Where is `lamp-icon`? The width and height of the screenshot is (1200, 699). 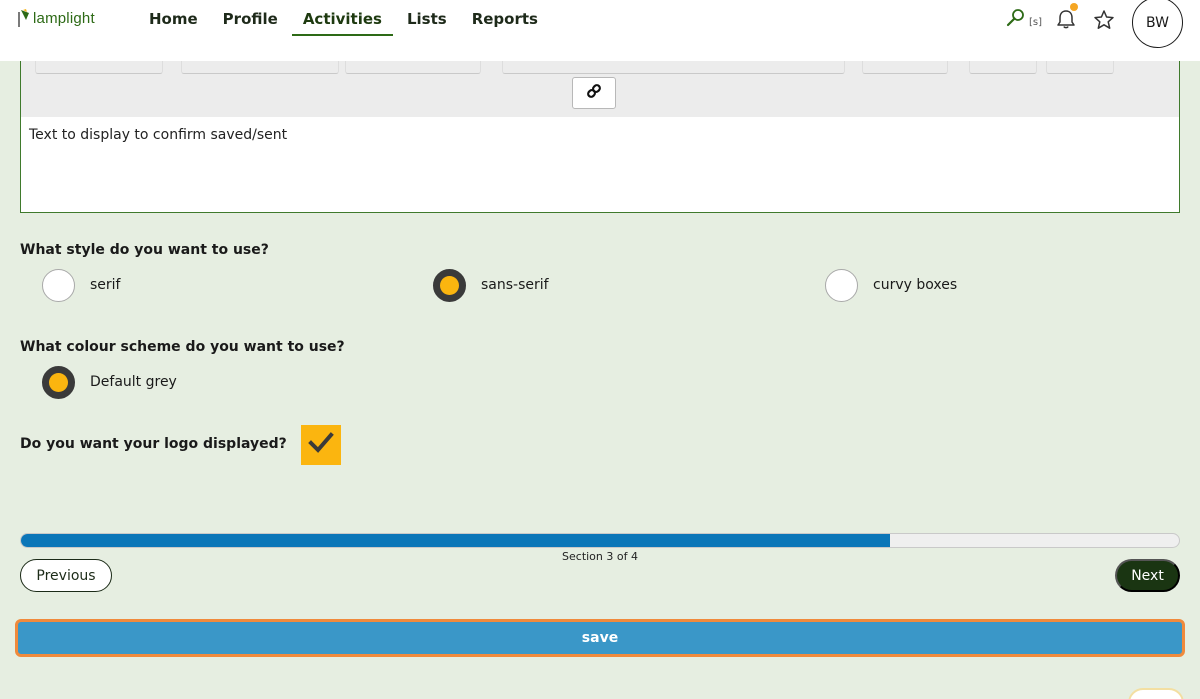
lamp-icon is located at coordinates (24, 18).